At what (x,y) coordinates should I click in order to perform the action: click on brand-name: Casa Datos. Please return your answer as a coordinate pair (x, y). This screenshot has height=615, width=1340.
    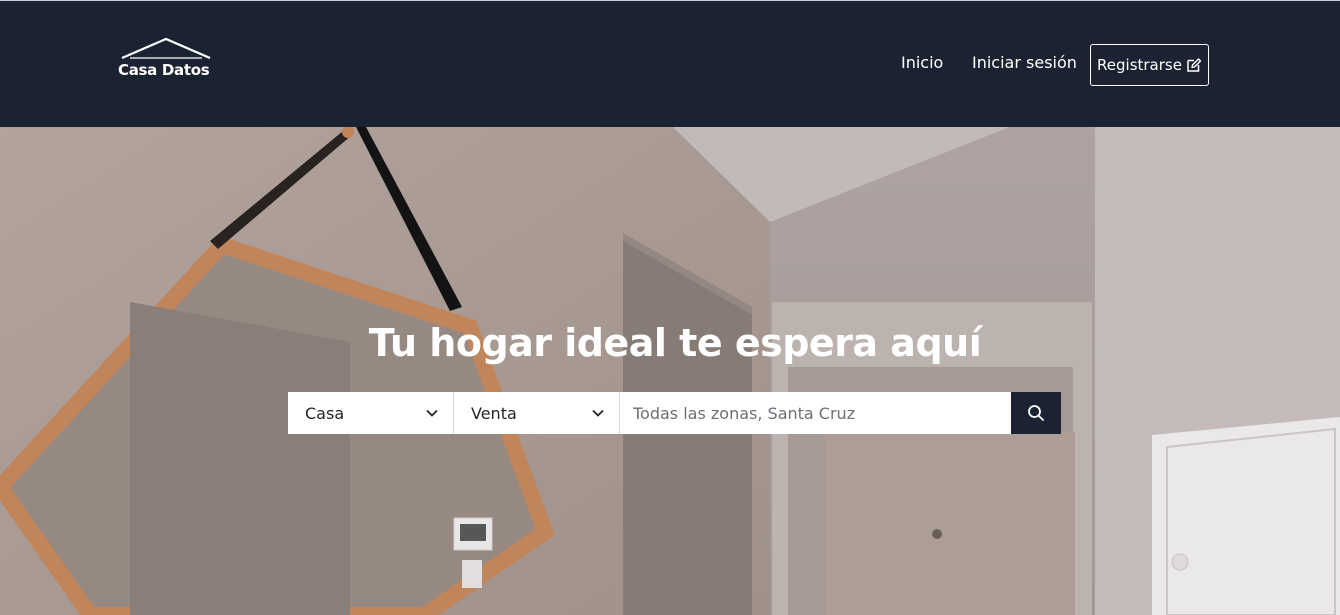
    Looking at the image, I should click on (164, 70).